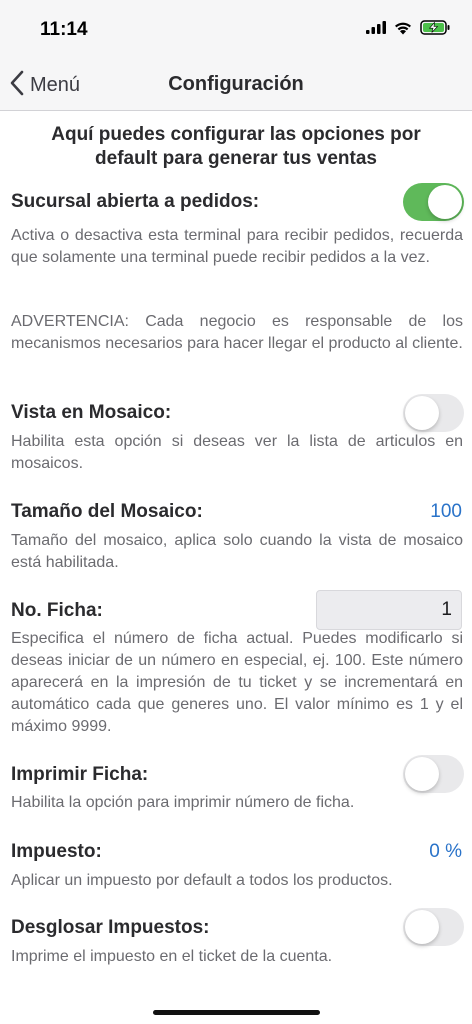 This screenshot has width=472, height=1024. I want to click on mosaico-title: Vista en Mosaico:, so click(91, 412).